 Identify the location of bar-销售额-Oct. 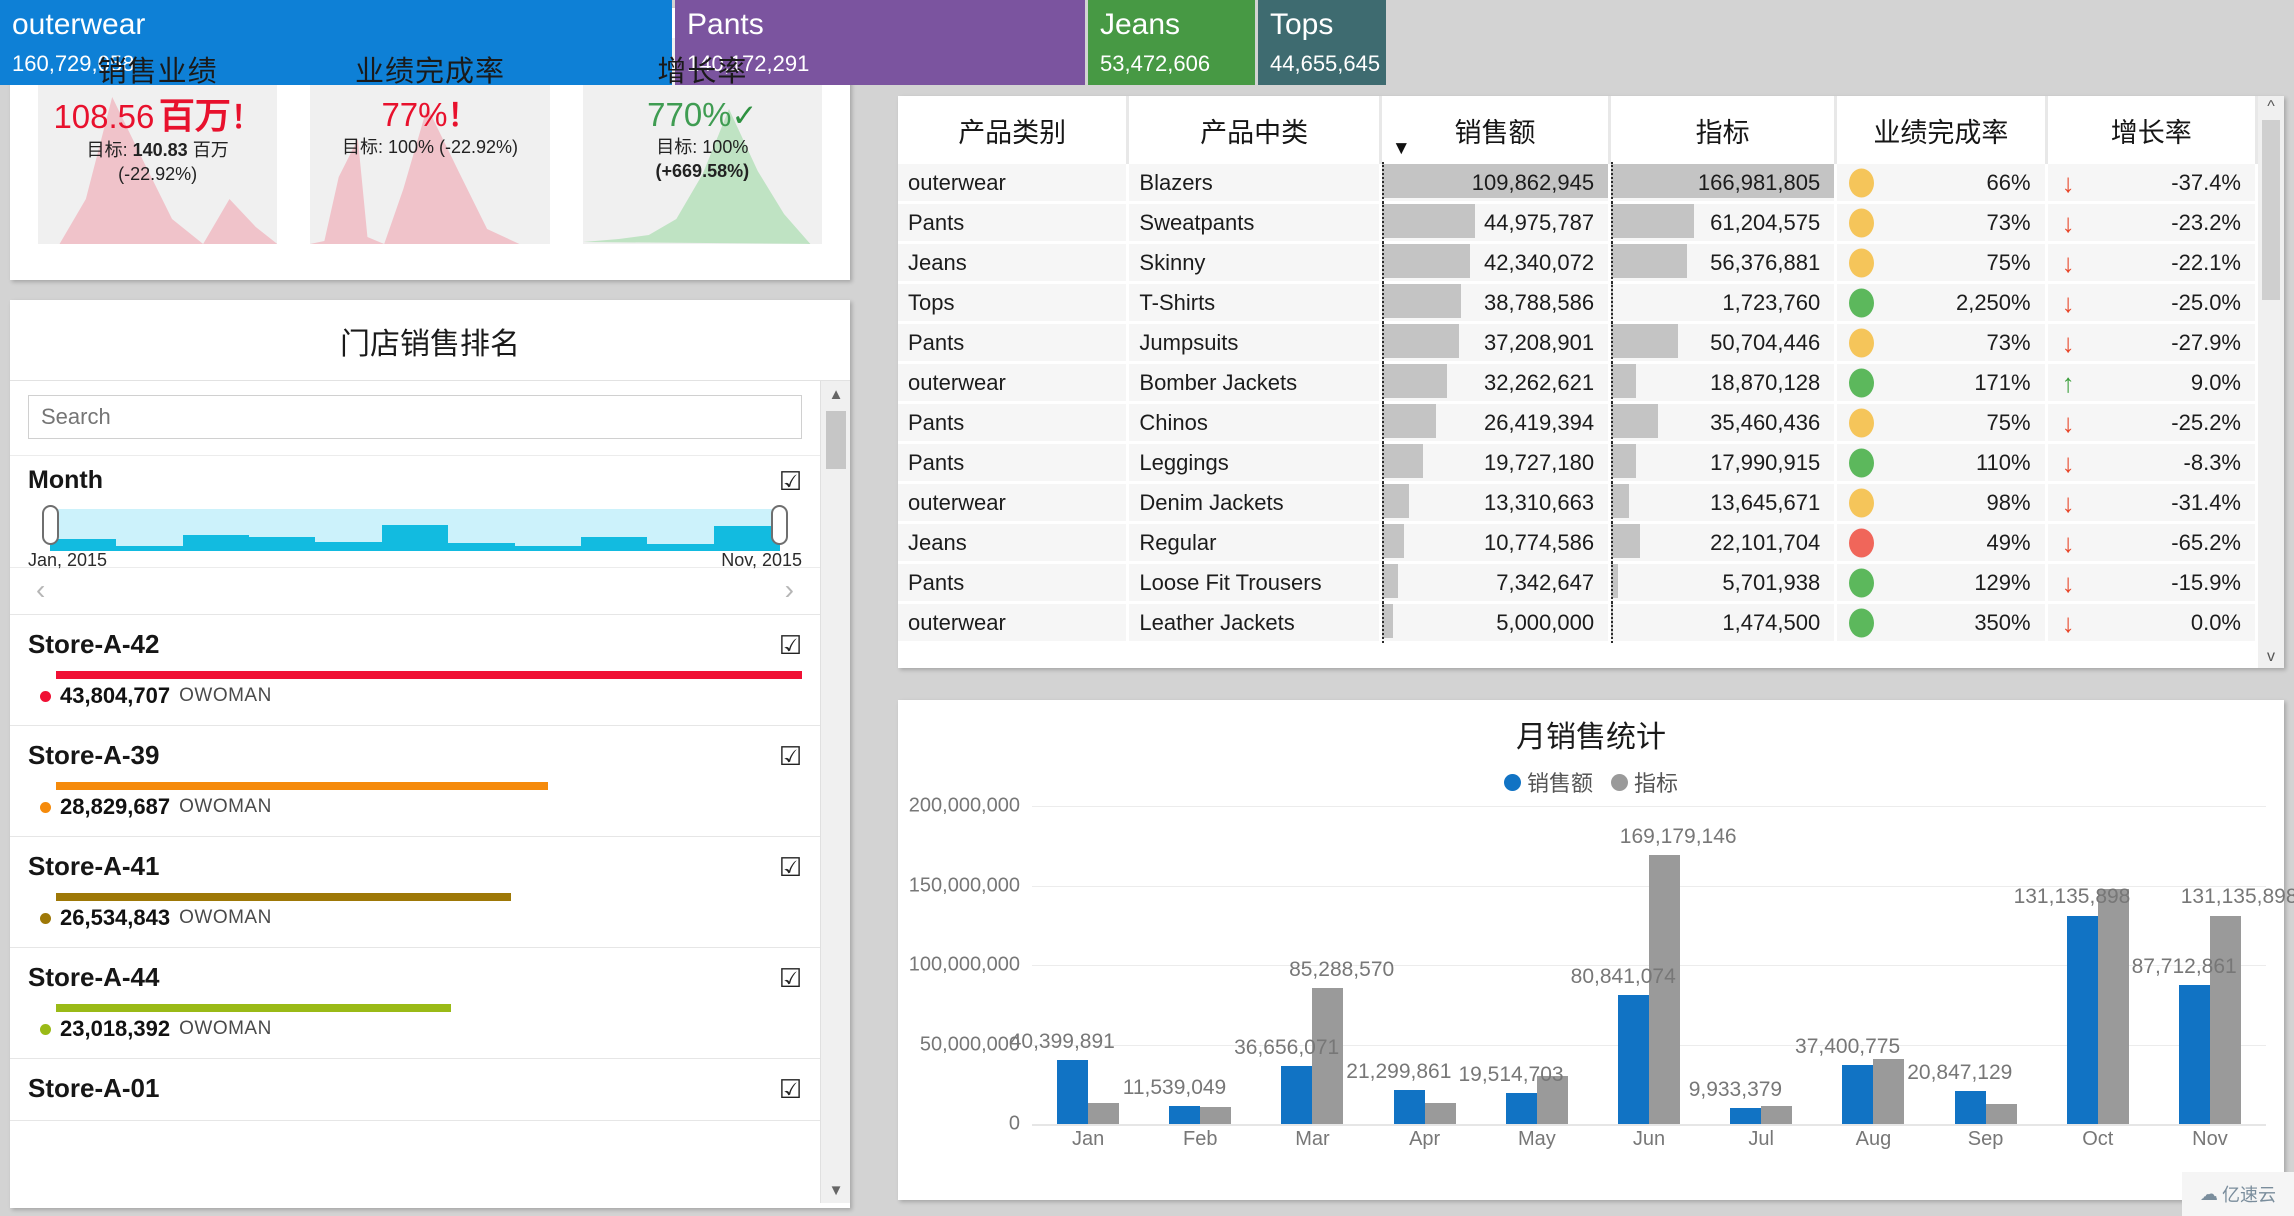
(2082, 1019).